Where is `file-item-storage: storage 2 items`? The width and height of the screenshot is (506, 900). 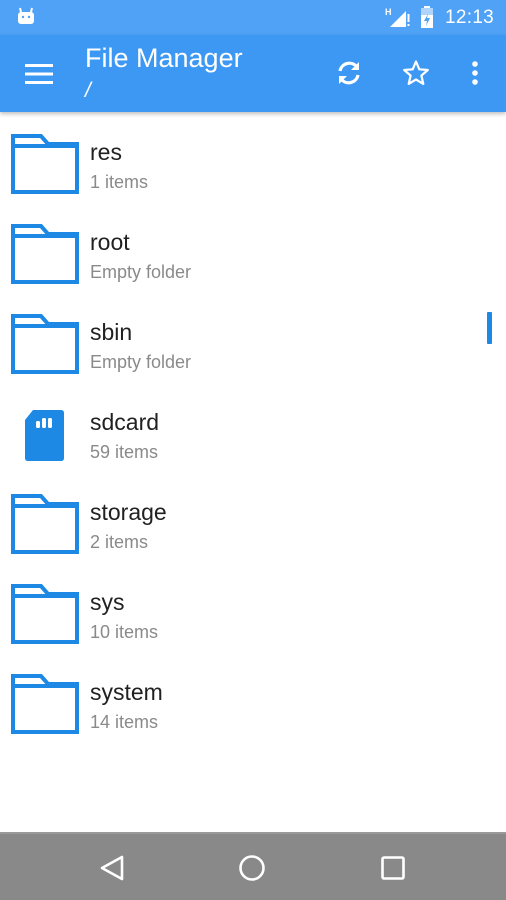 file-item-storage: storage 2 items is located at coordinates (253, 517).